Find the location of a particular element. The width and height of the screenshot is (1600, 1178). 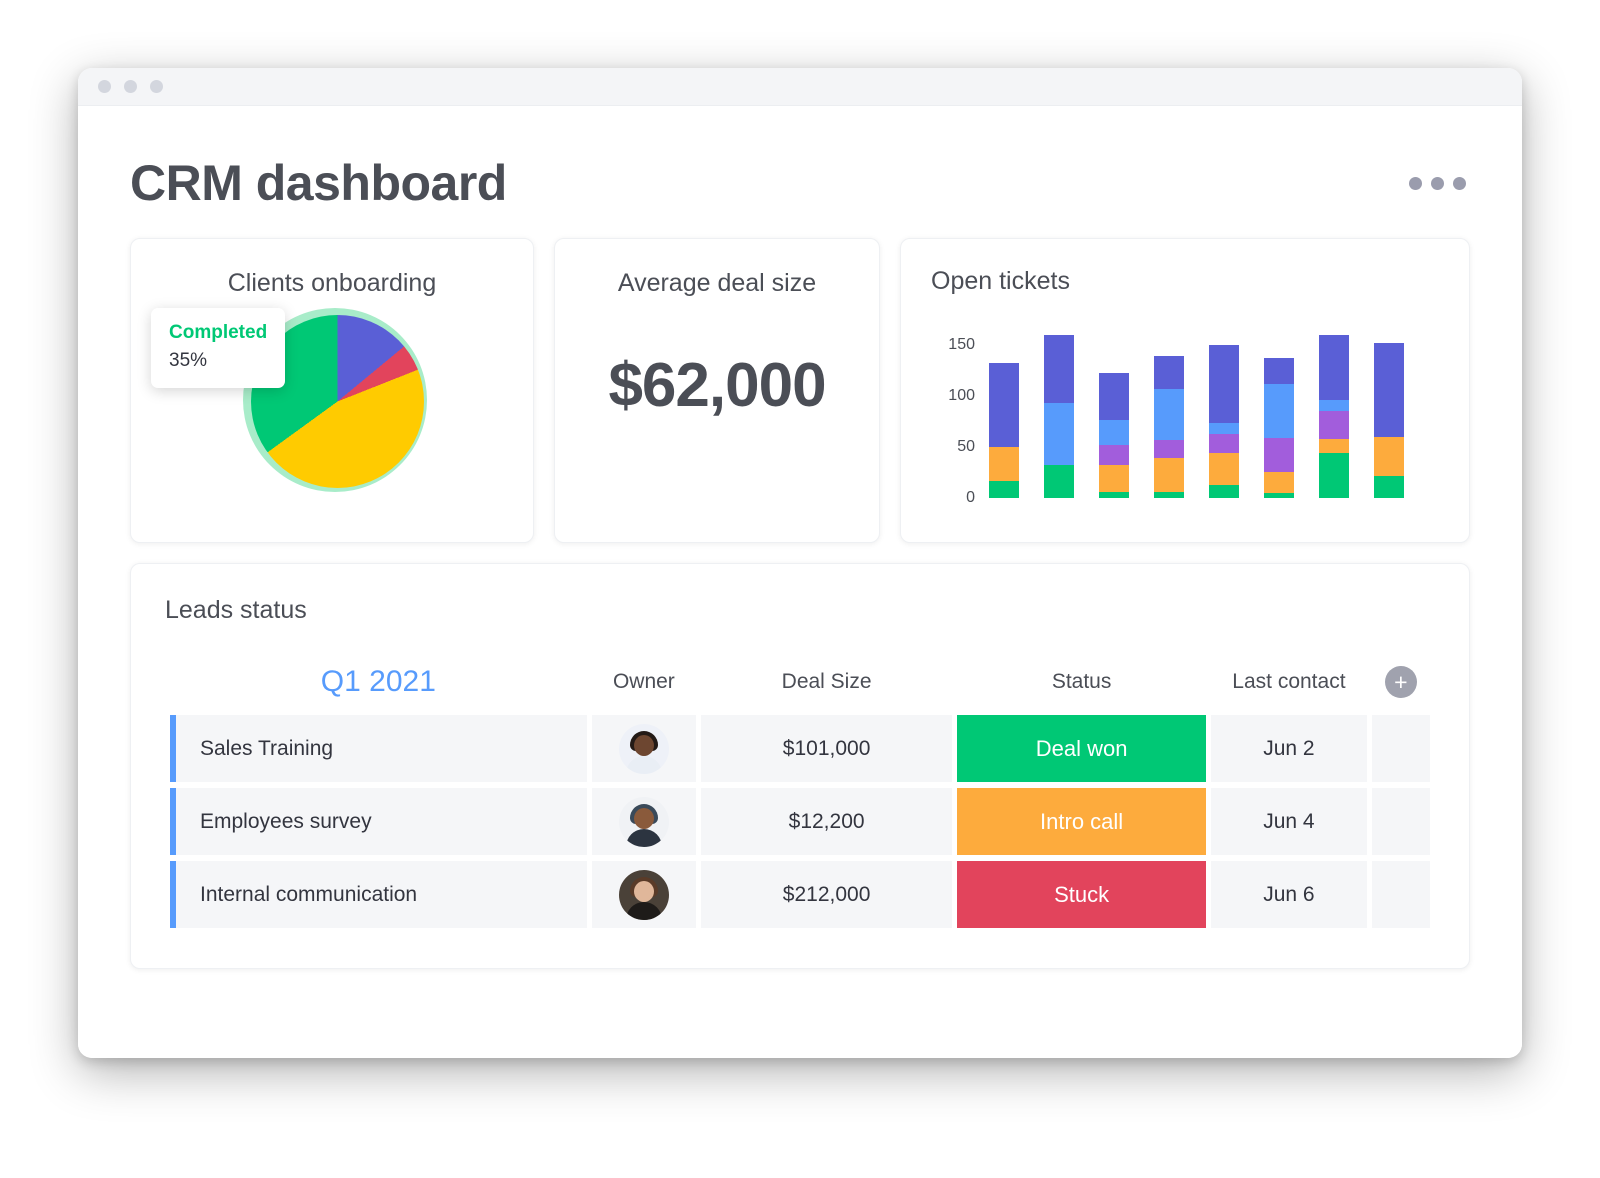

kebab-menu-icon is located at coordinates (1437, 183).